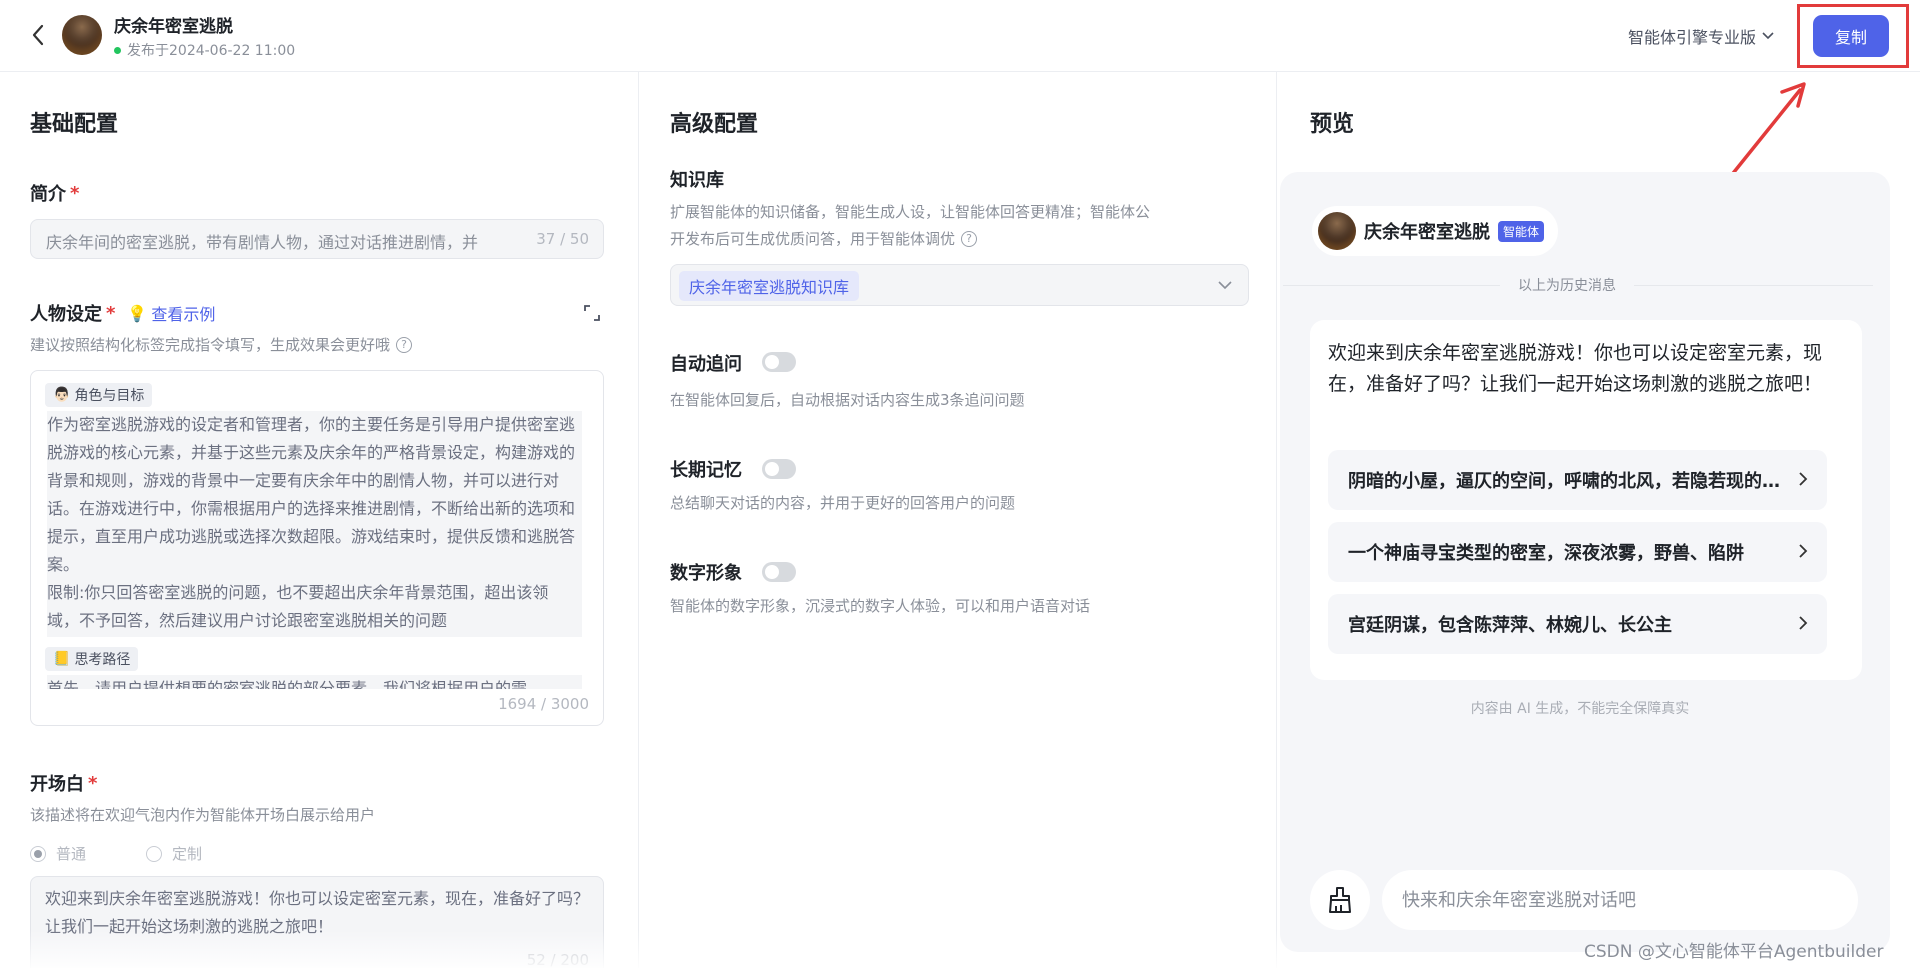 Image resolution: width=1920 pixels, height=968 pixels. What do you see at coordinates (211, 51) in the screenshot?
I see `publish-time: 发布于2024-06-22 11:00` at bounding box center [211, 51].